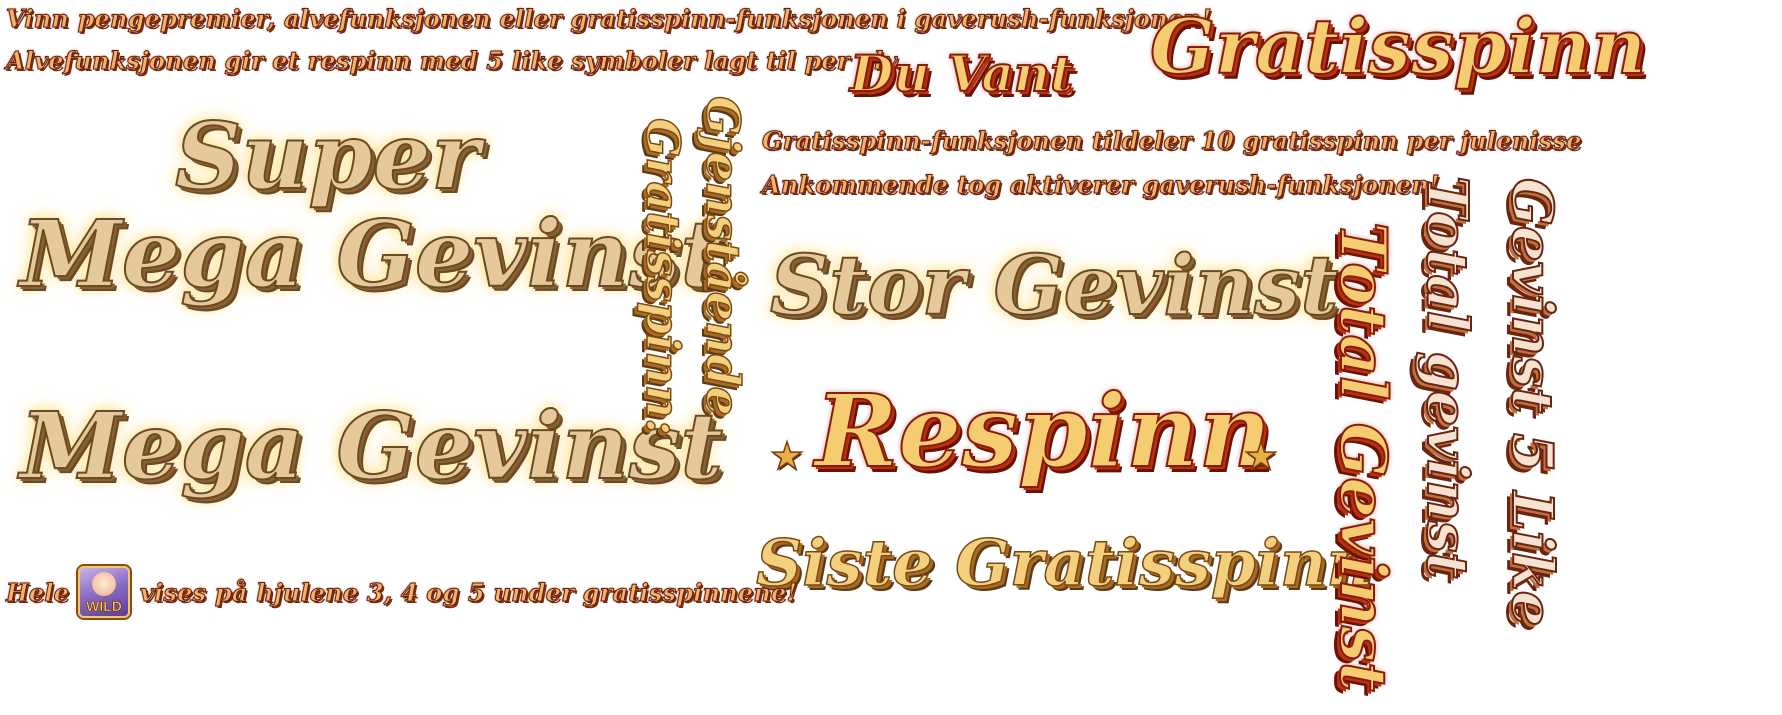 The width and height of the screenshot is (1782, 715). I want to click on gratisspinn-title: Gratisspinn, so click(1398, 46).